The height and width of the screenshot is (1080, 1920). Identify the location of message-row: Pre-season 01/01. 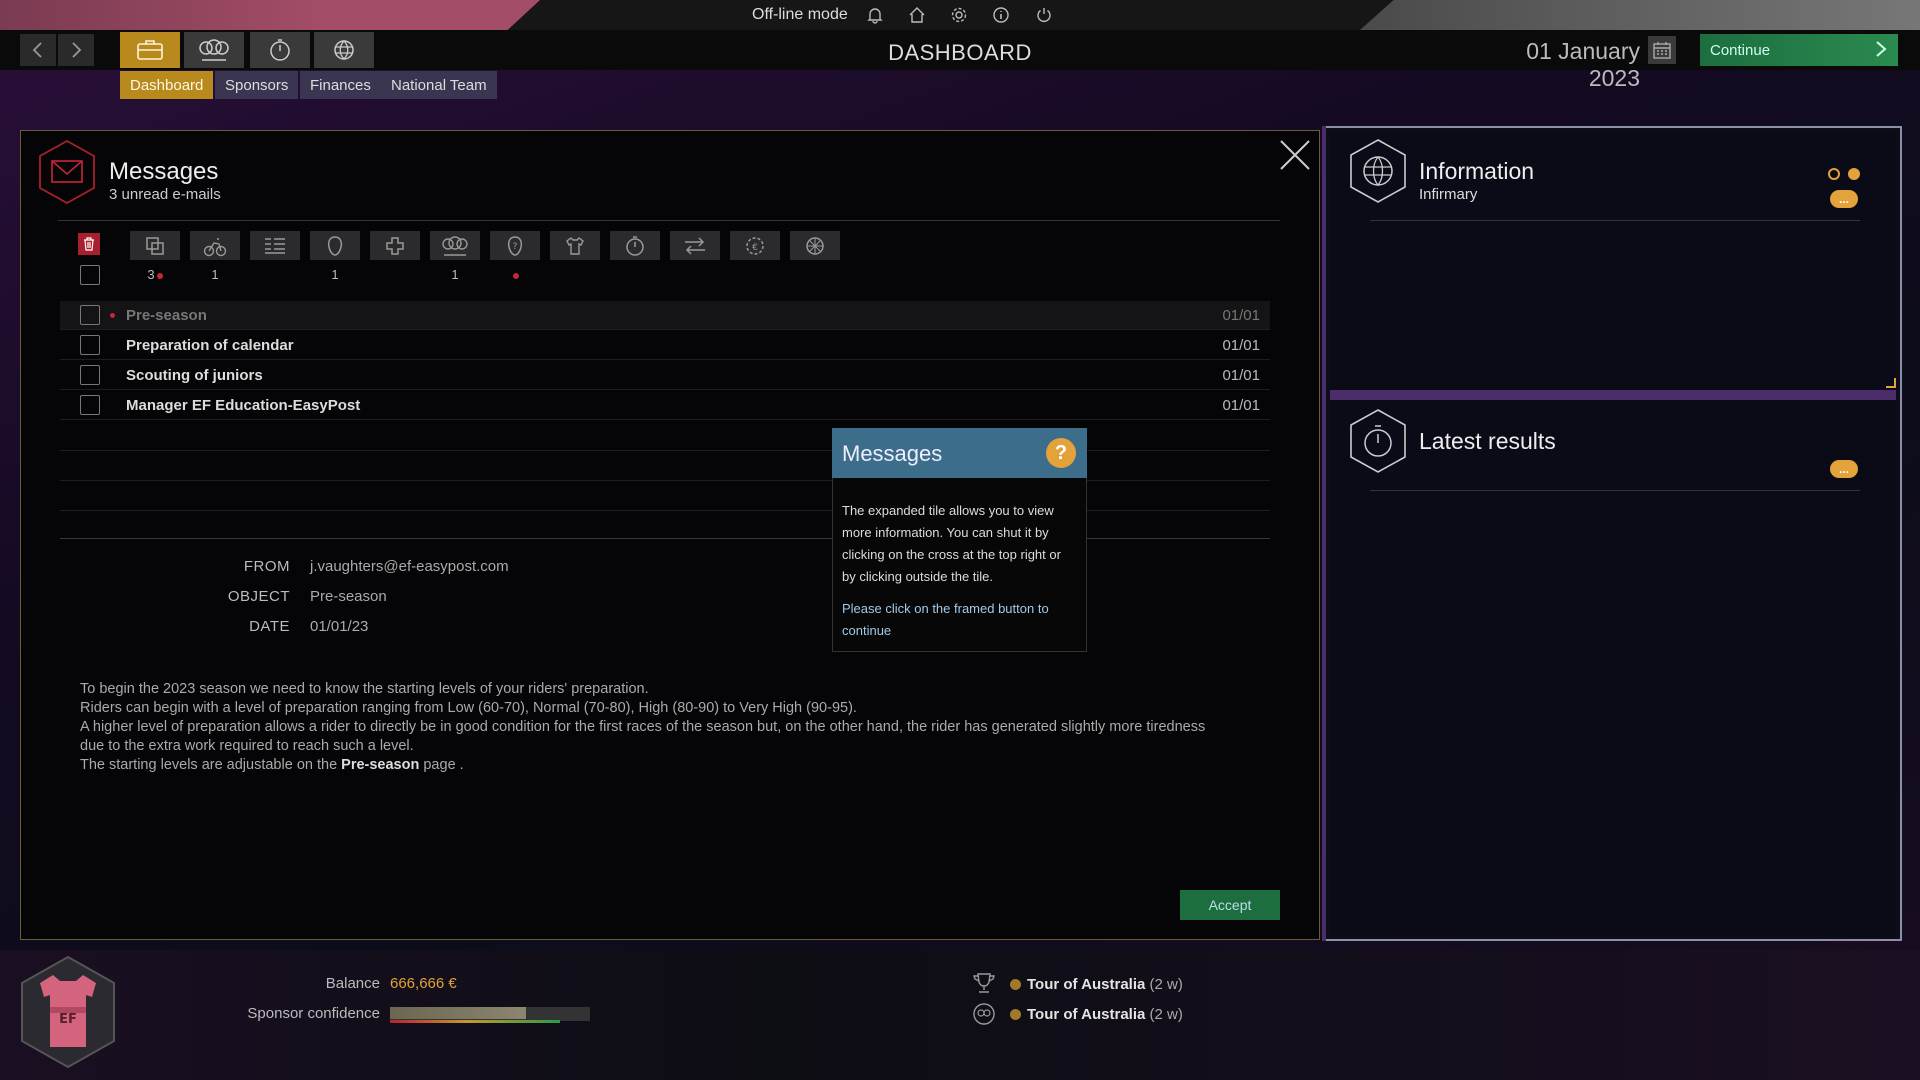
(665, 315).